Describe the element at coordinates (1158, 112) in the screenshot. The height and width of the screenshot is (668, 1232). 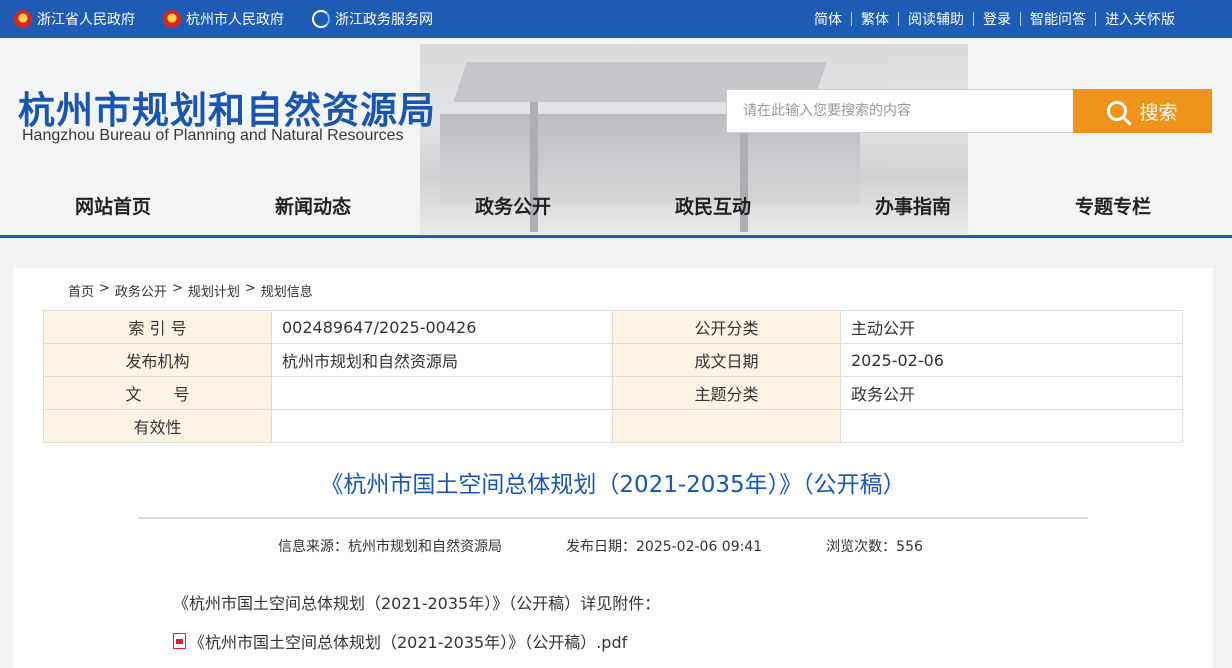
I see `search-button-label: 搜索` at that location.